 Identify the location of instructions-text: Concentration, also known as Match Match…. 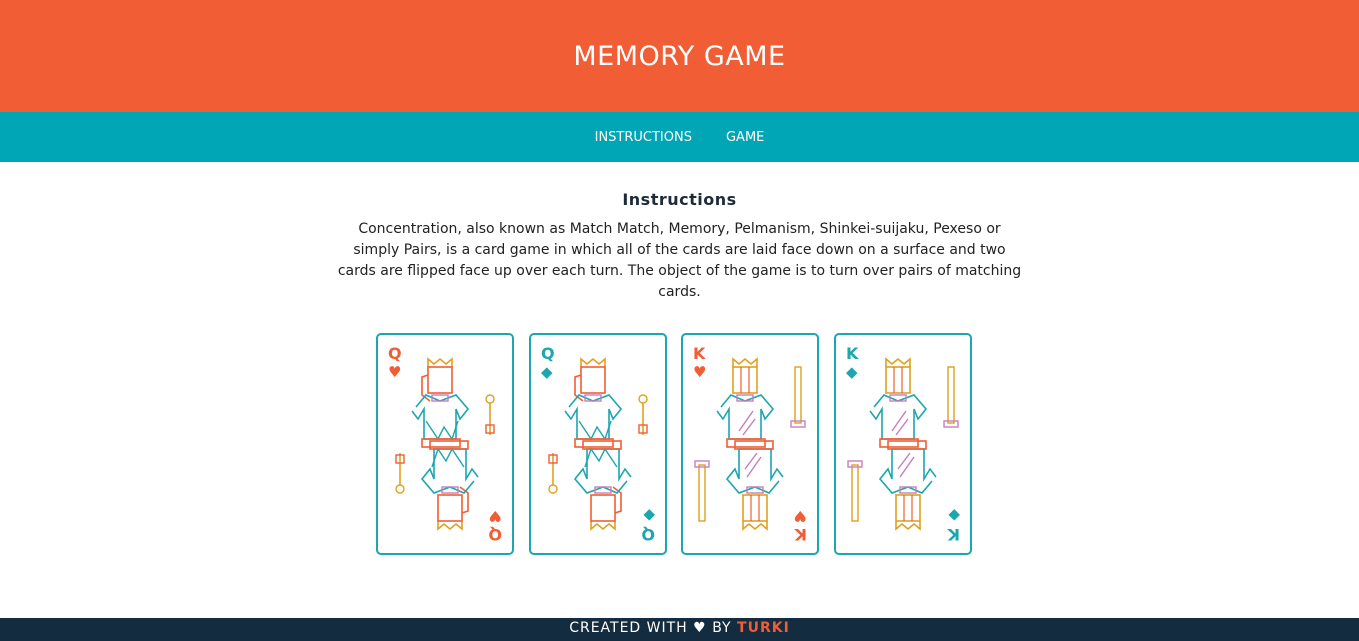
(679, 260).